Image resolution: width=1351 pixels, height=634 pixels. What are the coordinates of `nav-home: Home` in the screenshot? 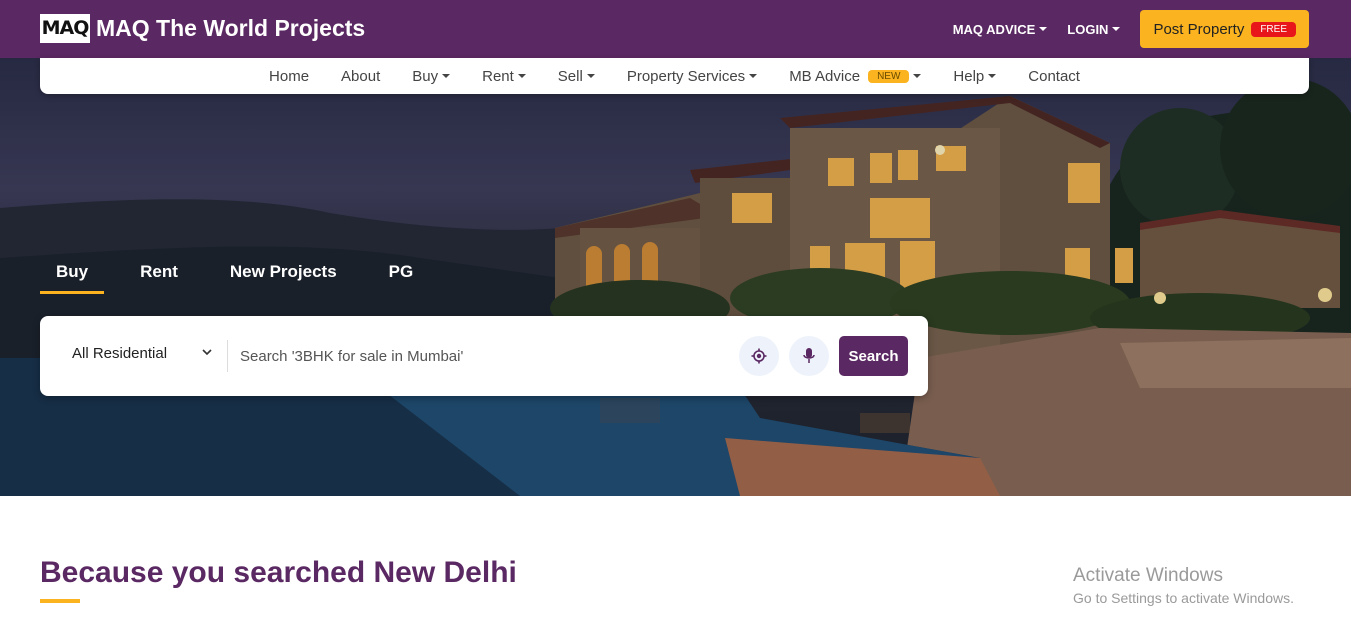 It's located at (289, 76).